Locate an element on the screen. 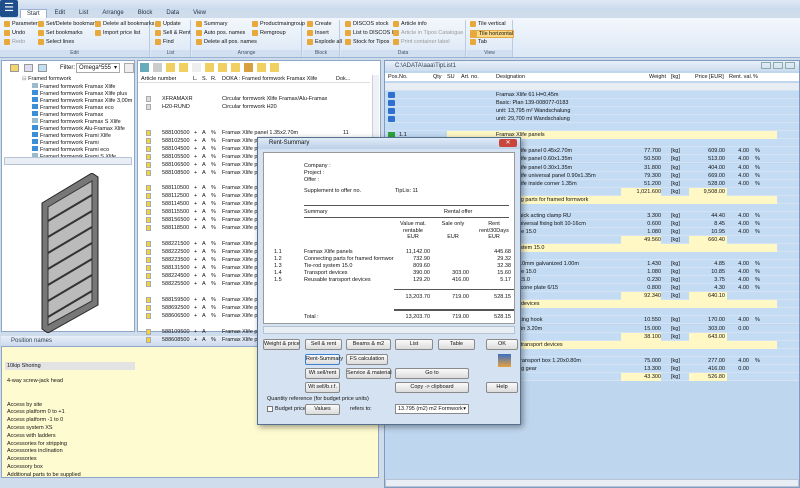 This screenshot has height=488, width=800. position-name-item: Accessories for stripping is located at coordinates (37, 444).